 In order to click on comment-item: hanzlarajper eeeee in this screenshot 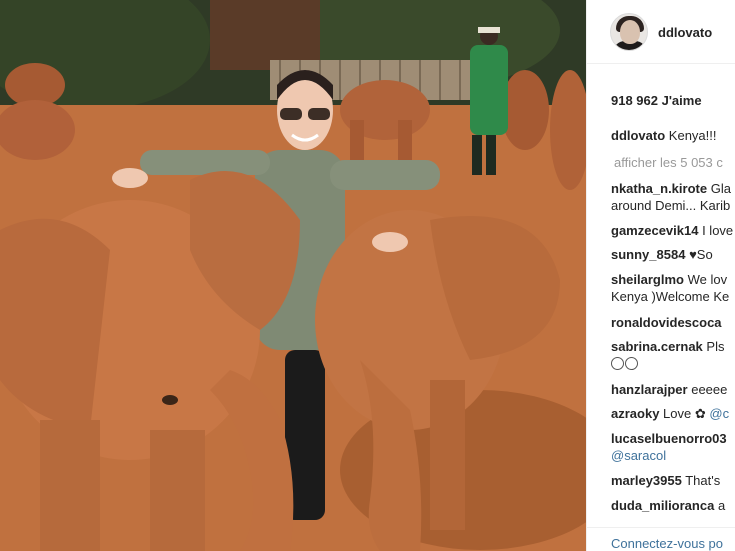, I will do `click(669, 389)`.